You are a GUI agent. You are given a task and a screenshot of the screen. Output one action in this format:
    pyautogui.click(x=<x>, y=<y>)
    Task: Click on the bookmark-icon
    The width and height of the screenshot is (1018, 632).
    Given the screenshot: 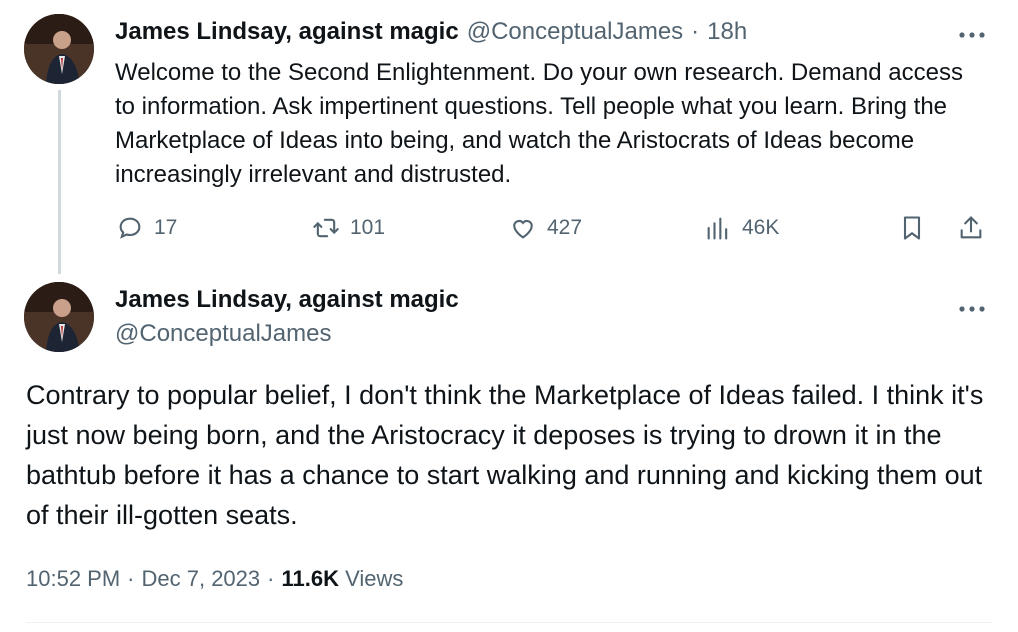 What is the action you would take?
    pyautogui.click(x=912, y=228)
    